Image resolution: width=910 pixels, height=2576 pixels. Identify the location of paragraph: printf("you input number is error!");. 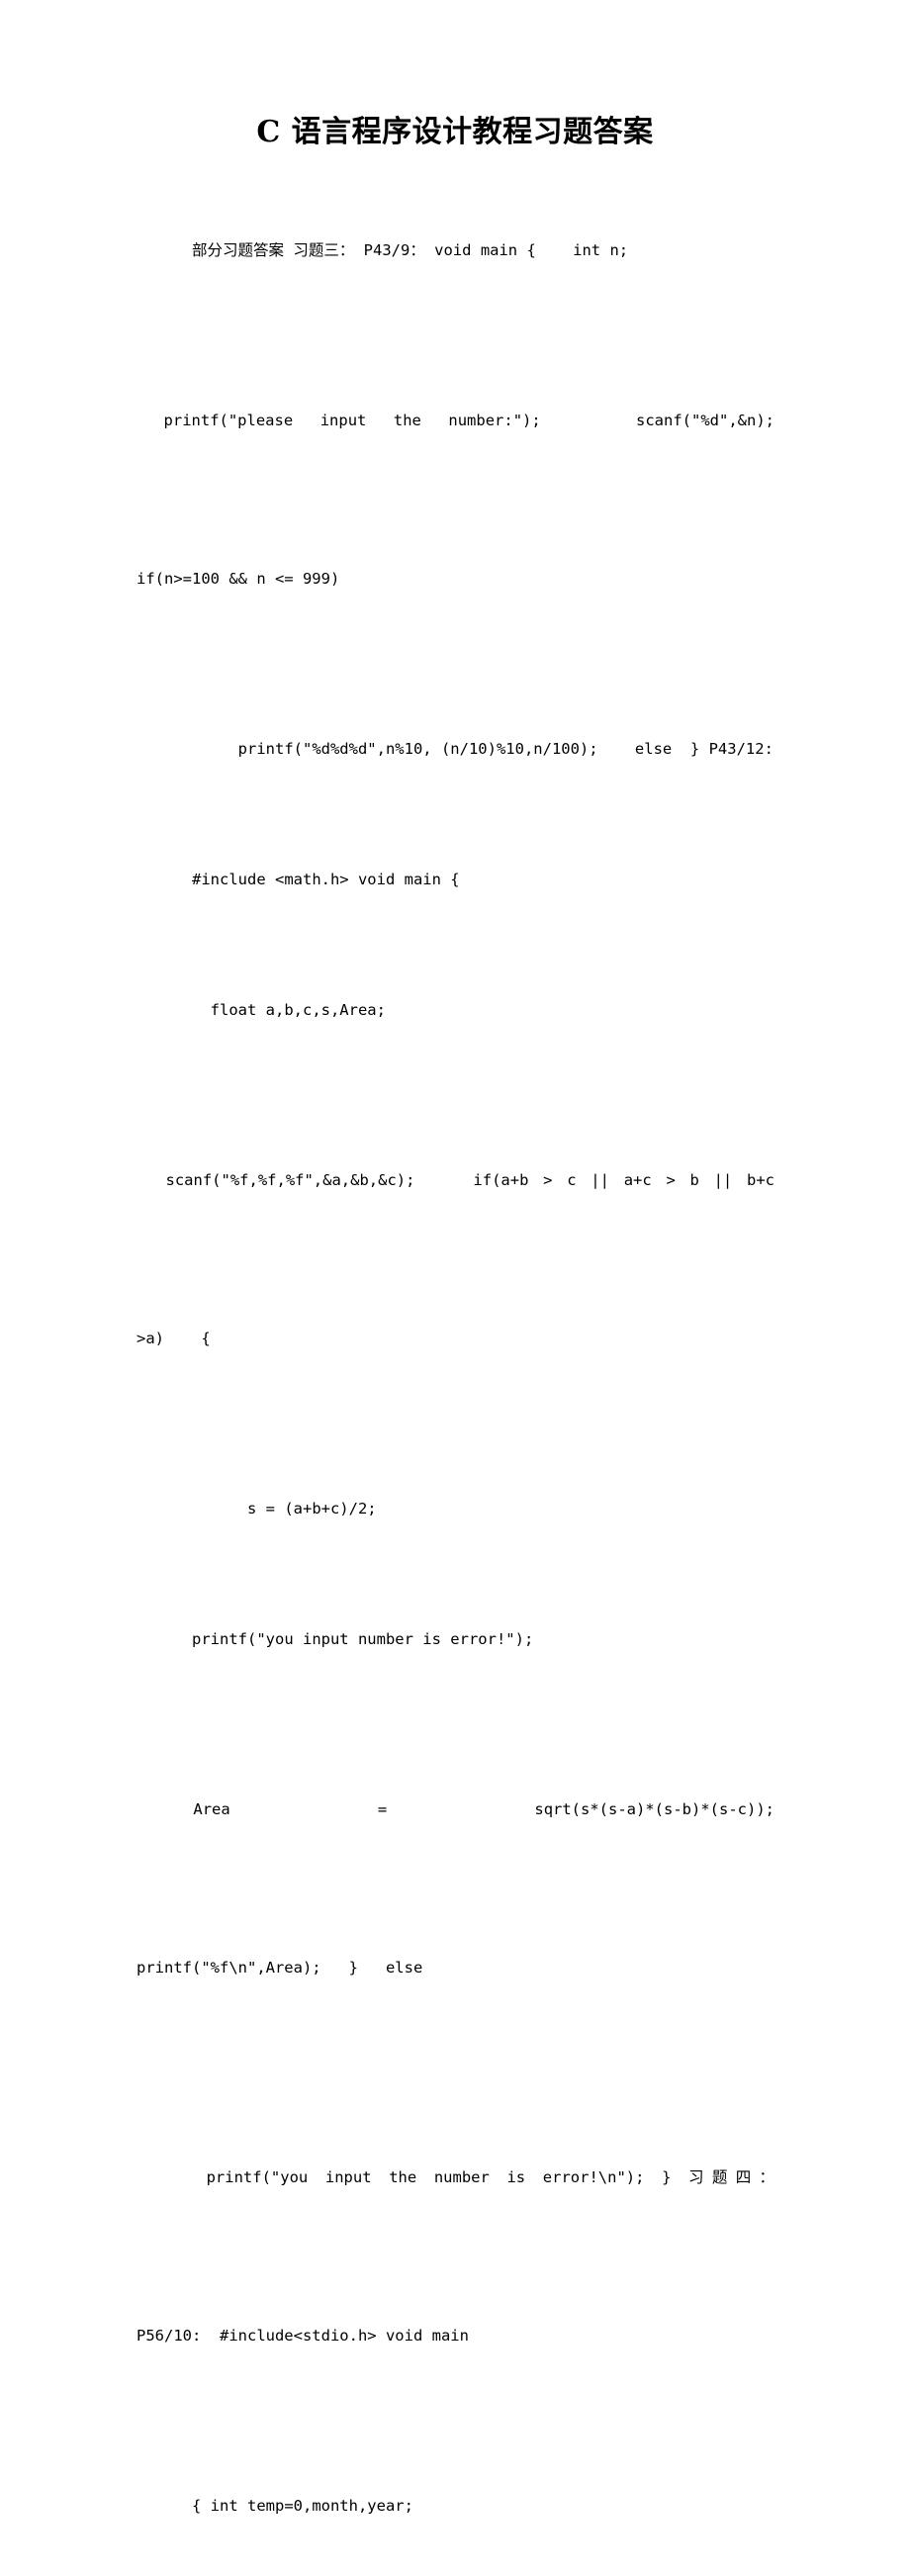
(455, 1640).